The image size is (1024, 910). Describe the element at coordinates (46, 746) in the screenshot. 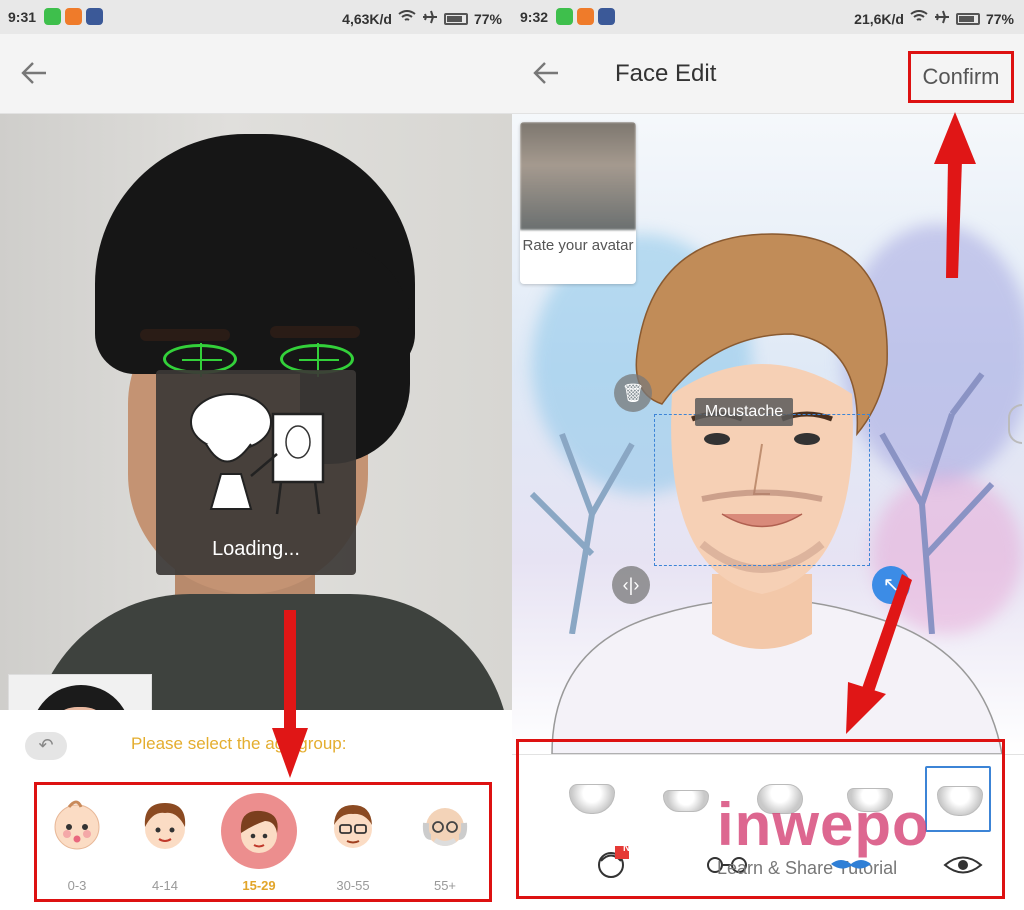

I see `undo-button: ↶` at that location.